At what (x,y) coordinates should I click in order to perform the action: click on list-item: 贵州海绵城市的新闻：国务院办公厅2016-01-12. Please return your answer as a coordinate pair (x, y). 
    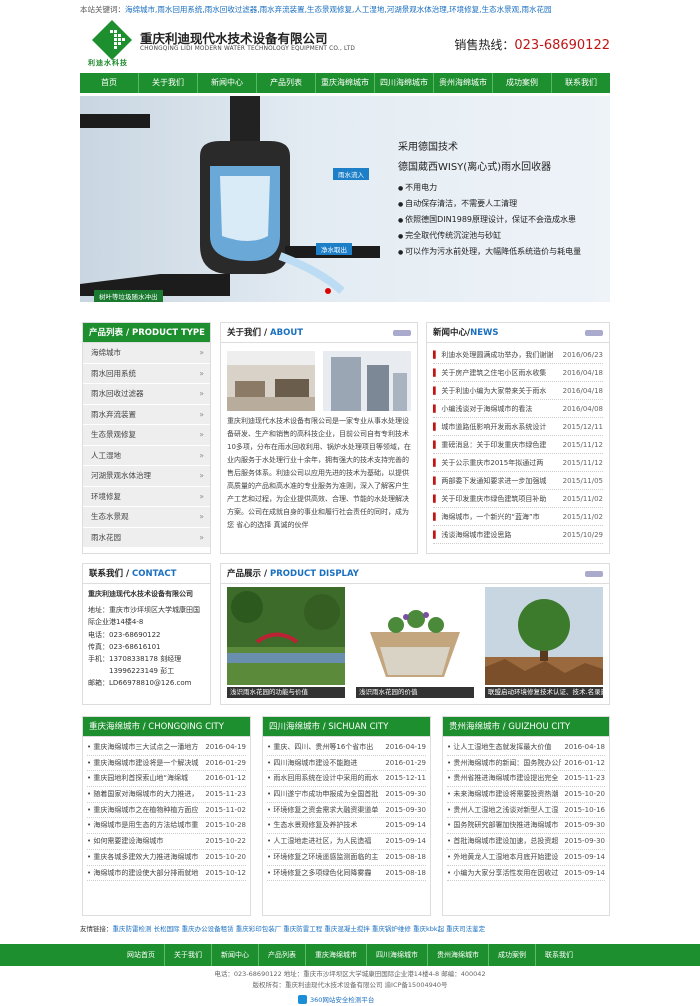
    Looking at the image, I should click on (526, 764).